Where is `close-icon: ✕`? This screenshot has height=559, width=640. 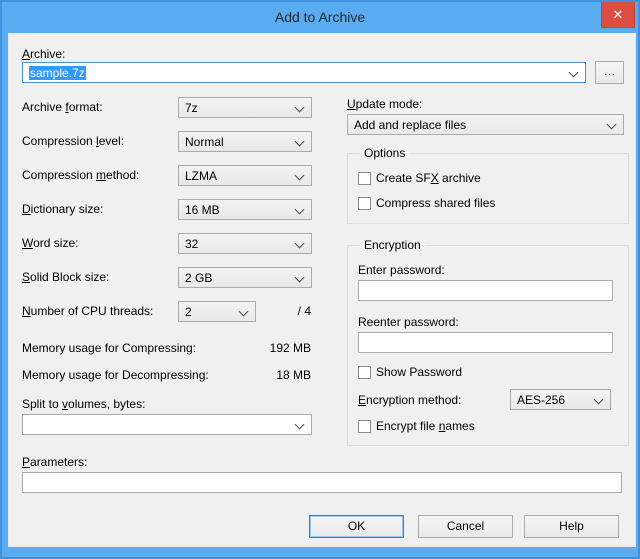 close-icon: ✕ is located at coordinates (618, 14).